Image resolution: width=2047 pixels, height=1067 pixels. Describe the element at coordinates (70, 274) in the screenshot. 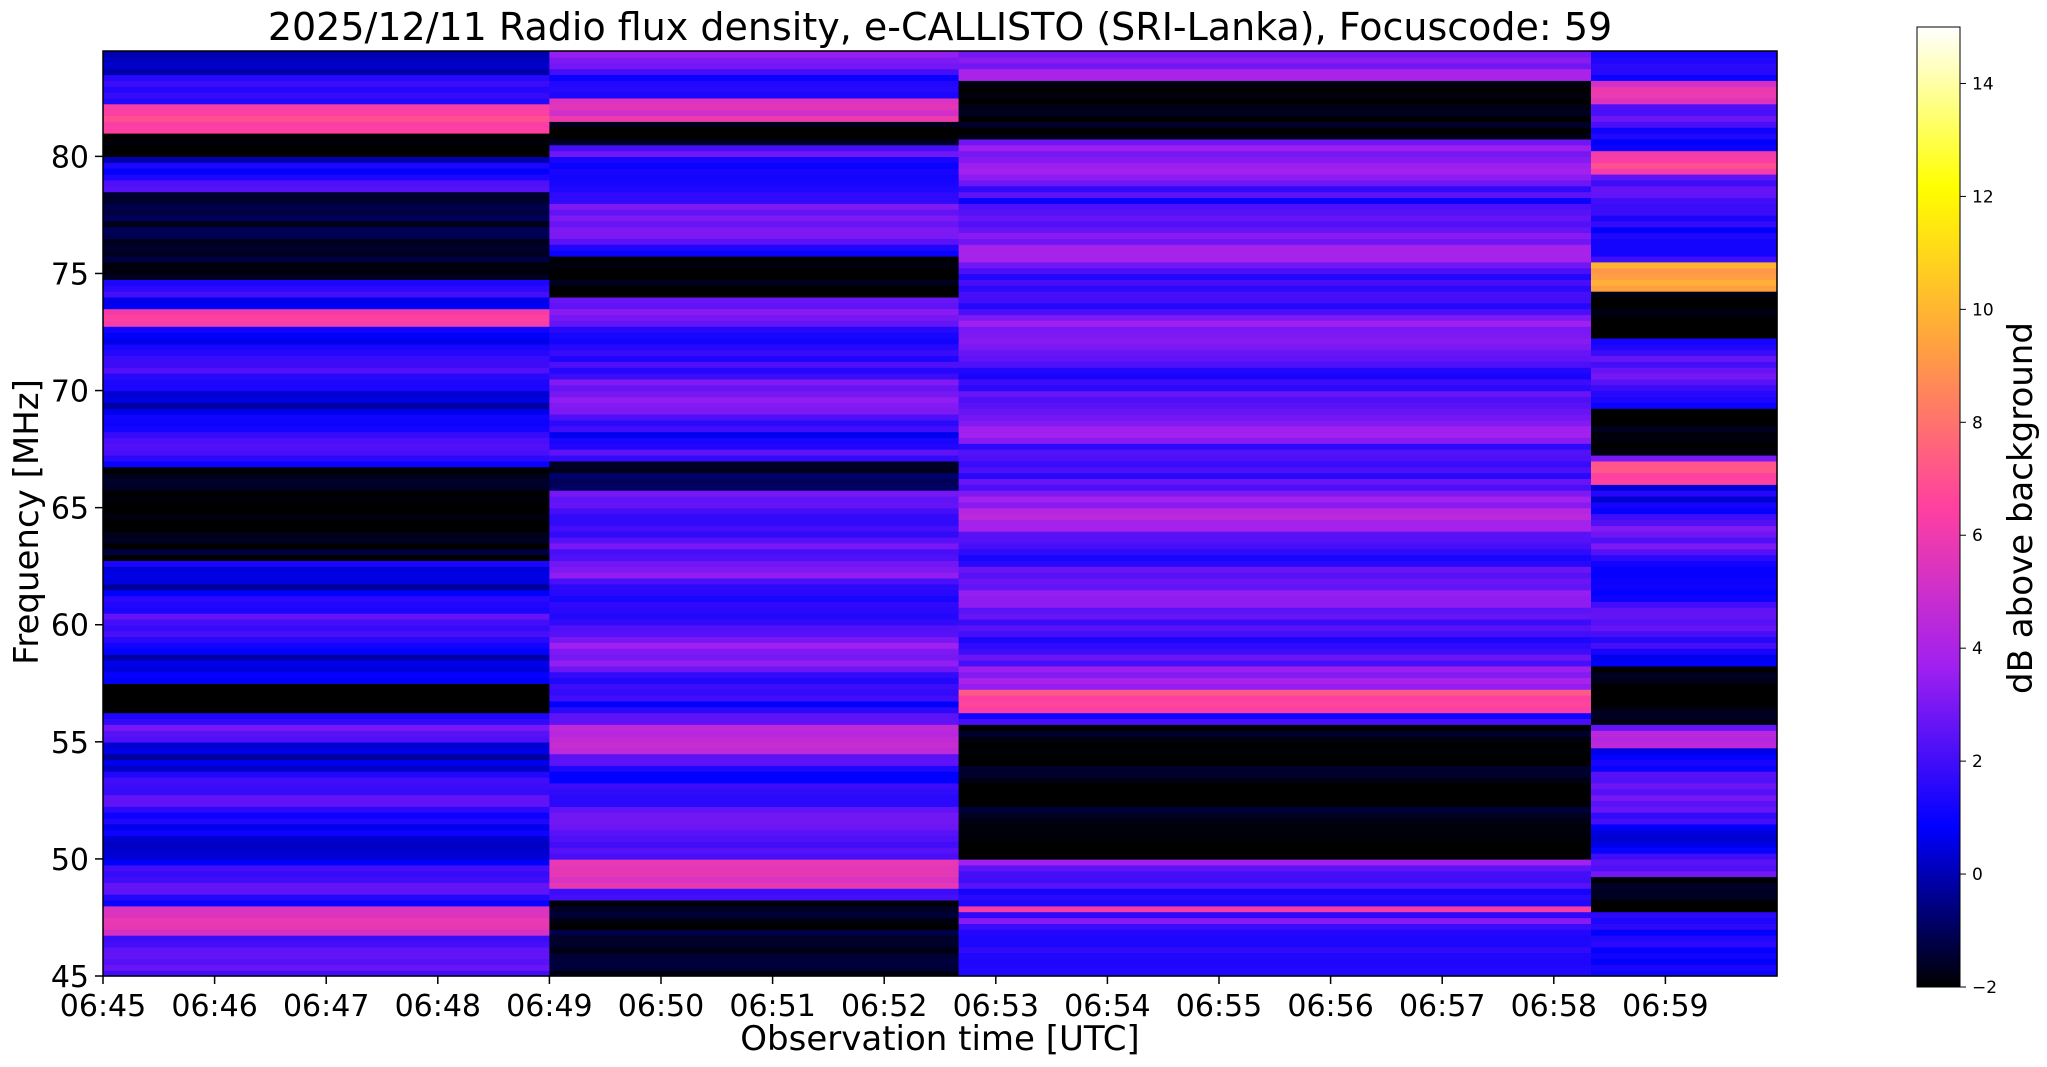

I see `y-tick-label: 75` at that location.